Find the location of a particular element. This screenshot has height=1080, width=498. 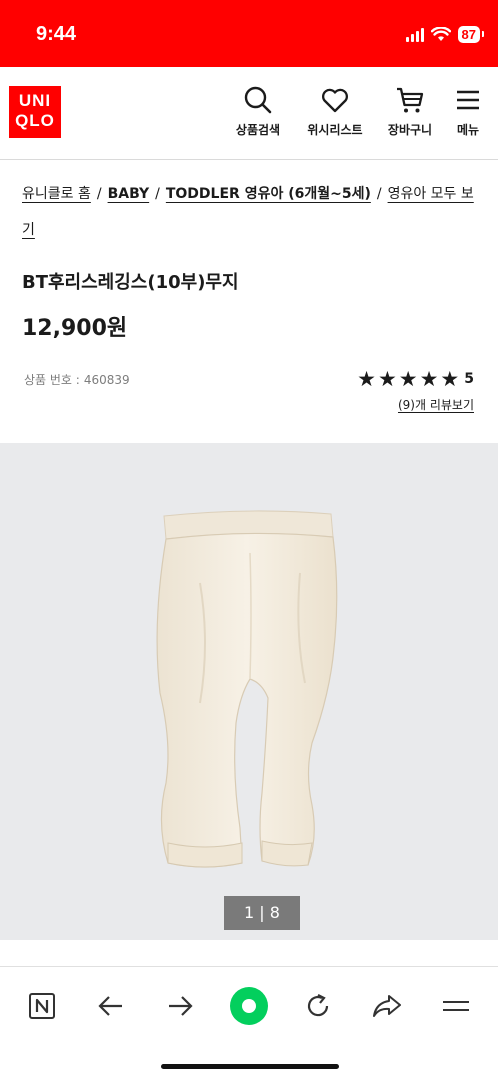

nav-menu-label: 메뉴 is located at coordinates (468, 130).